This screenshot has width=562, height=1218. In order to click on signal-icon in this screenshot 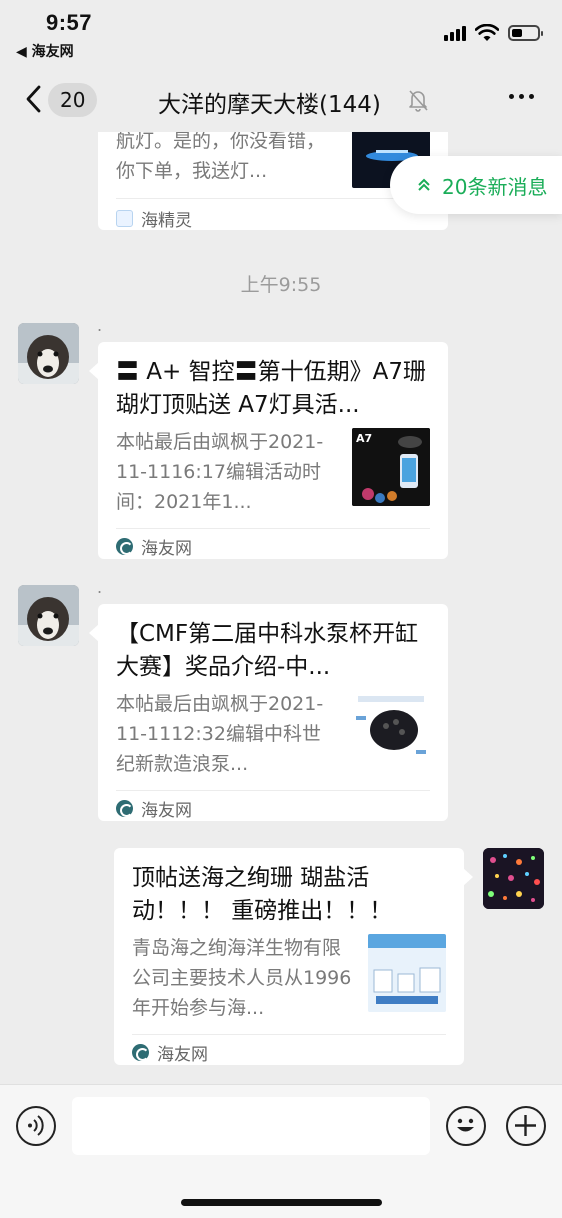, I will do `click(455, 33)`.